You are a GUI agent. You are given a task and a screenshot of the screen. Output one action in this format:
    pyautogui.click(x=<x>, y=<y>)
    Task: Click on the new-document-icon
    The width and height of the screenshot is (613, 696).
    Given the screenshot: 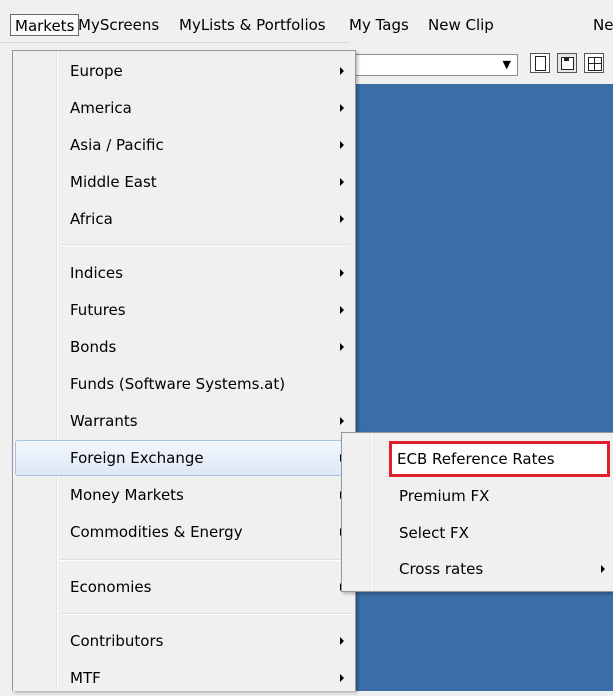 What is the action you would take?
    pyautogui.click(x=540, y=63)
    